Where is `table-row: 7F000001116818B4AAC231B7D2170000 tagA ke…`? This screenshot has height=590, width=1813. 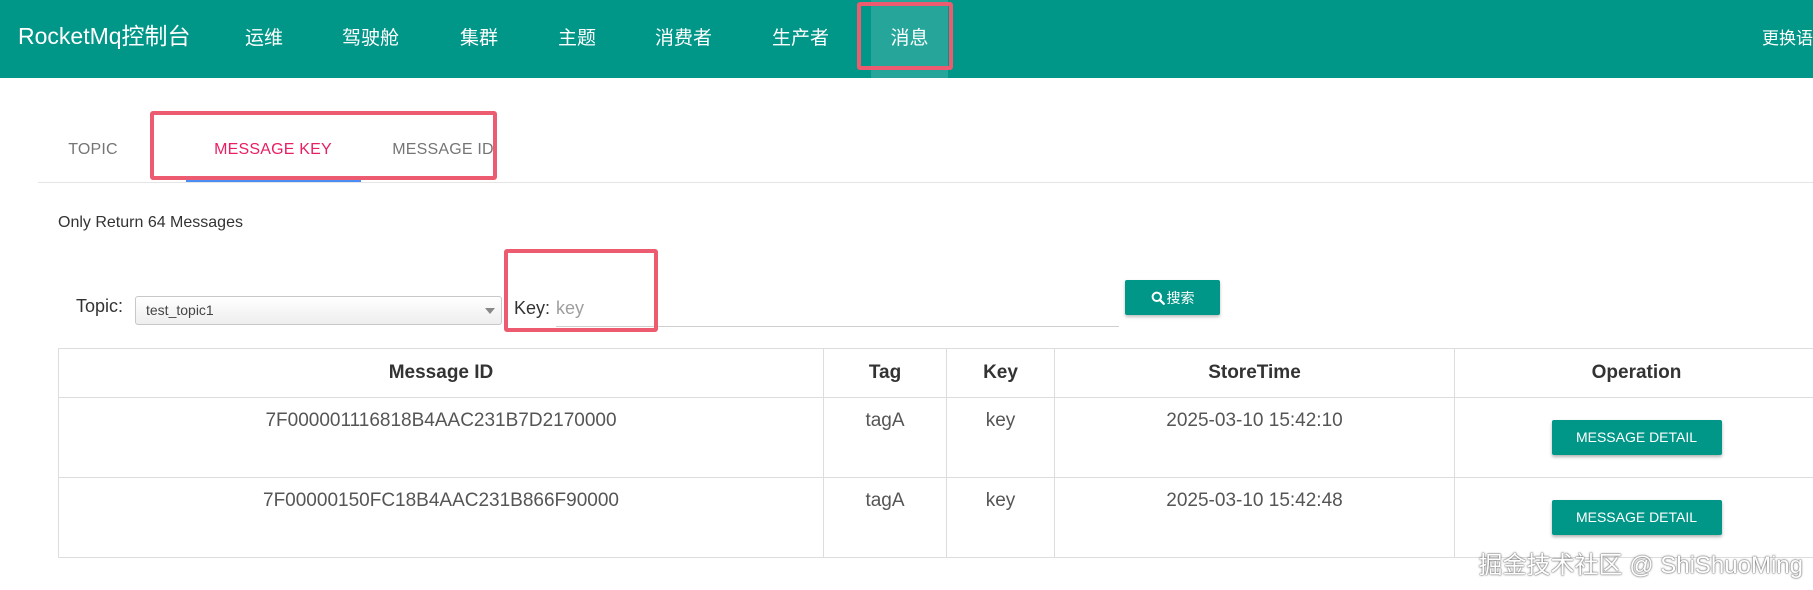
table-row: 7F000001116818B4AAC231B7D2170000 tagA ke… is located at coordinates (935, 437).